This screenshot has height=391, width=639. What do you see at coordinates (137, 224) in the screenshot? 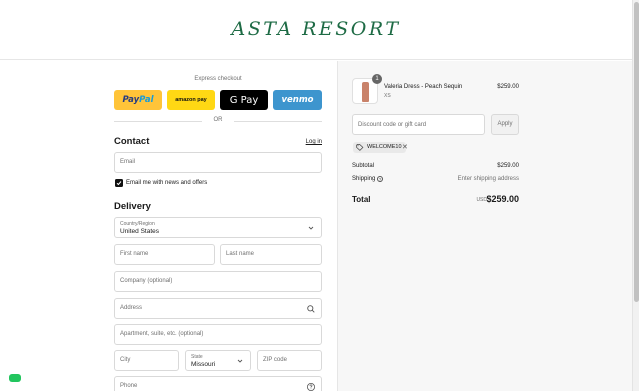
I see `country-label: Country/Region` at bounding box center [137, 224].